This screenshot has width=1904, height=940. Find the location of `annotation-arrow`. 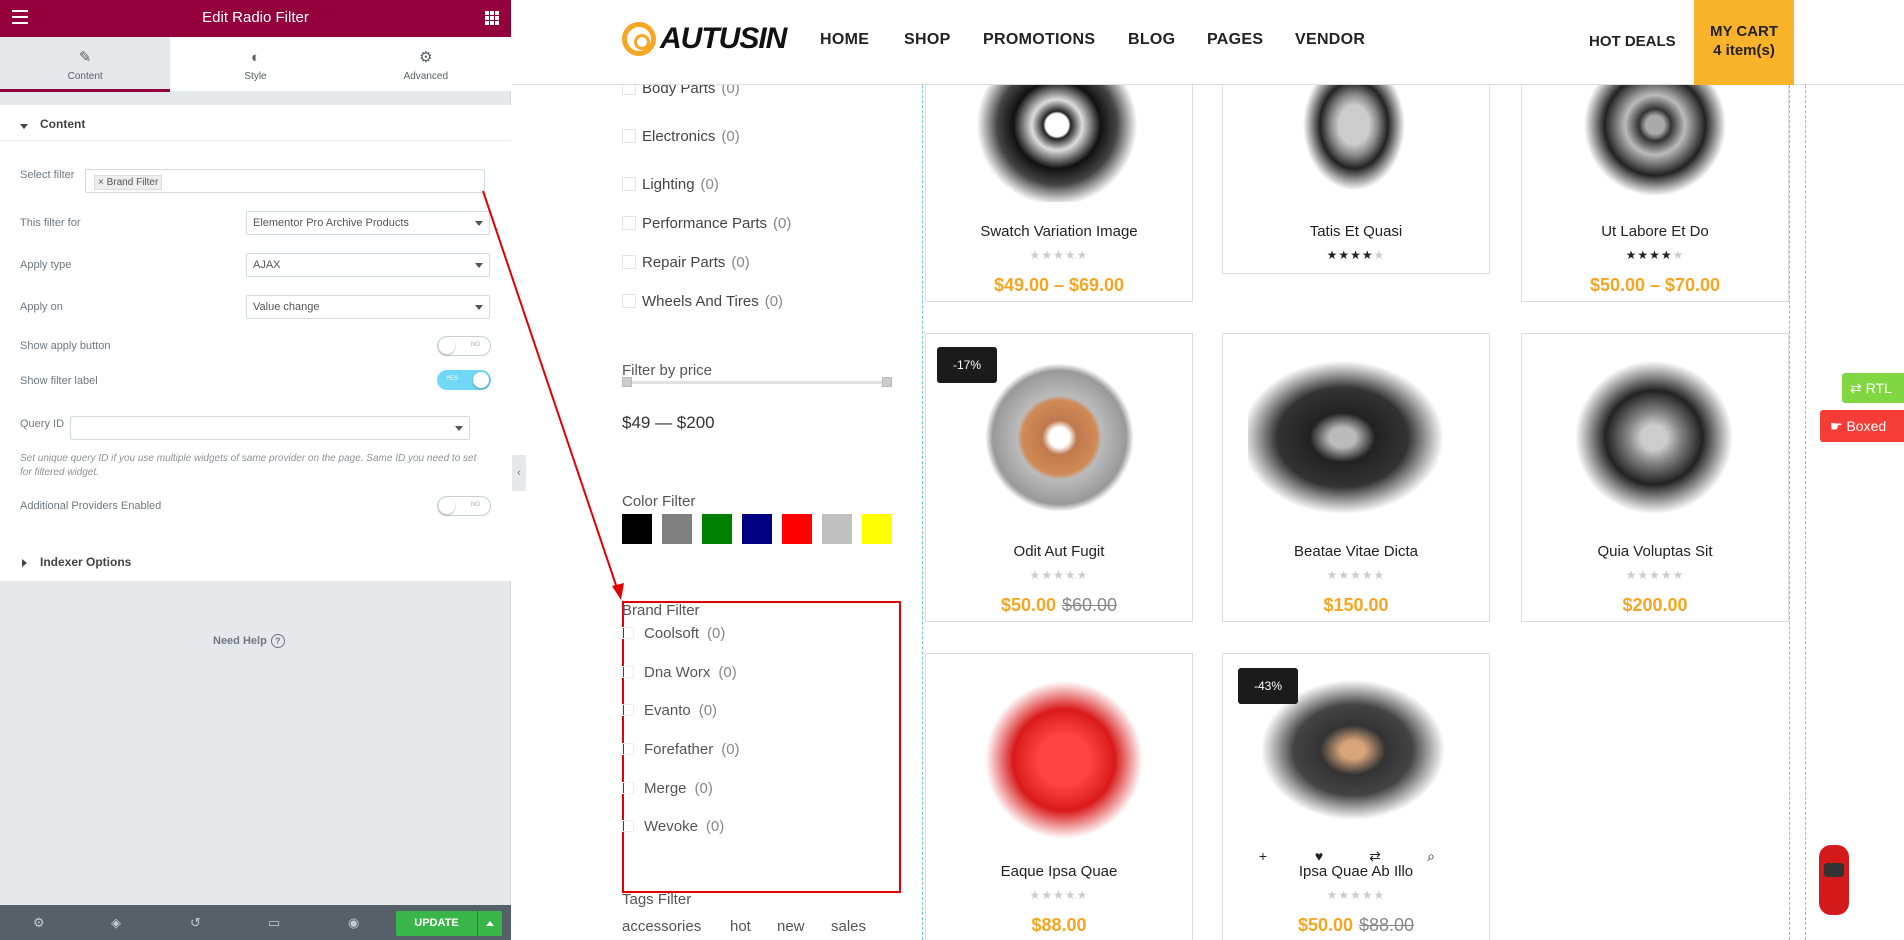

annotation-arrow is located at coordinates (553, 395).